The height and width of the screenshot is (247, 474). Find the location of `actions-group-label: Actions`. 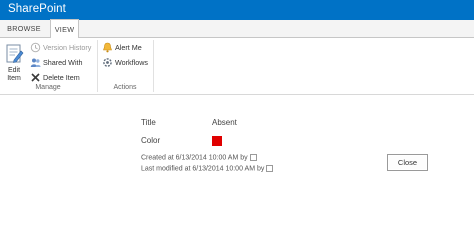

actions-group-label: Actions is located at coordinates (125, 87).